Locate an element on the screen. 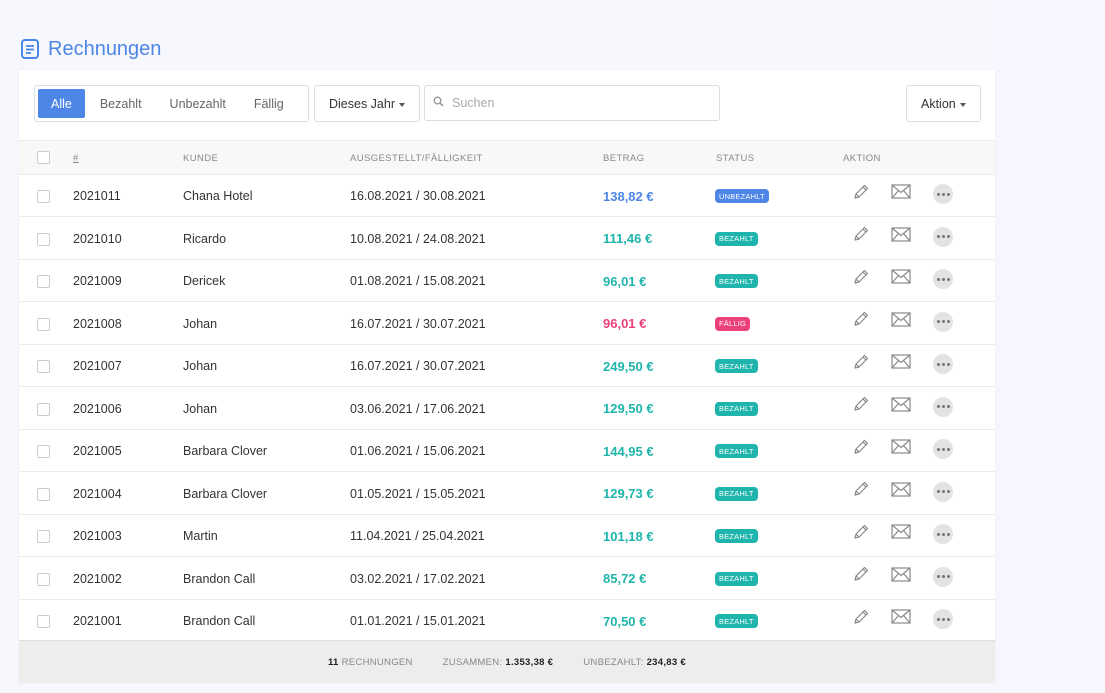 The image size is (1105, 693). filter-tab-unbezahlt: Unbezahlt is located at coordinates (198, 103).